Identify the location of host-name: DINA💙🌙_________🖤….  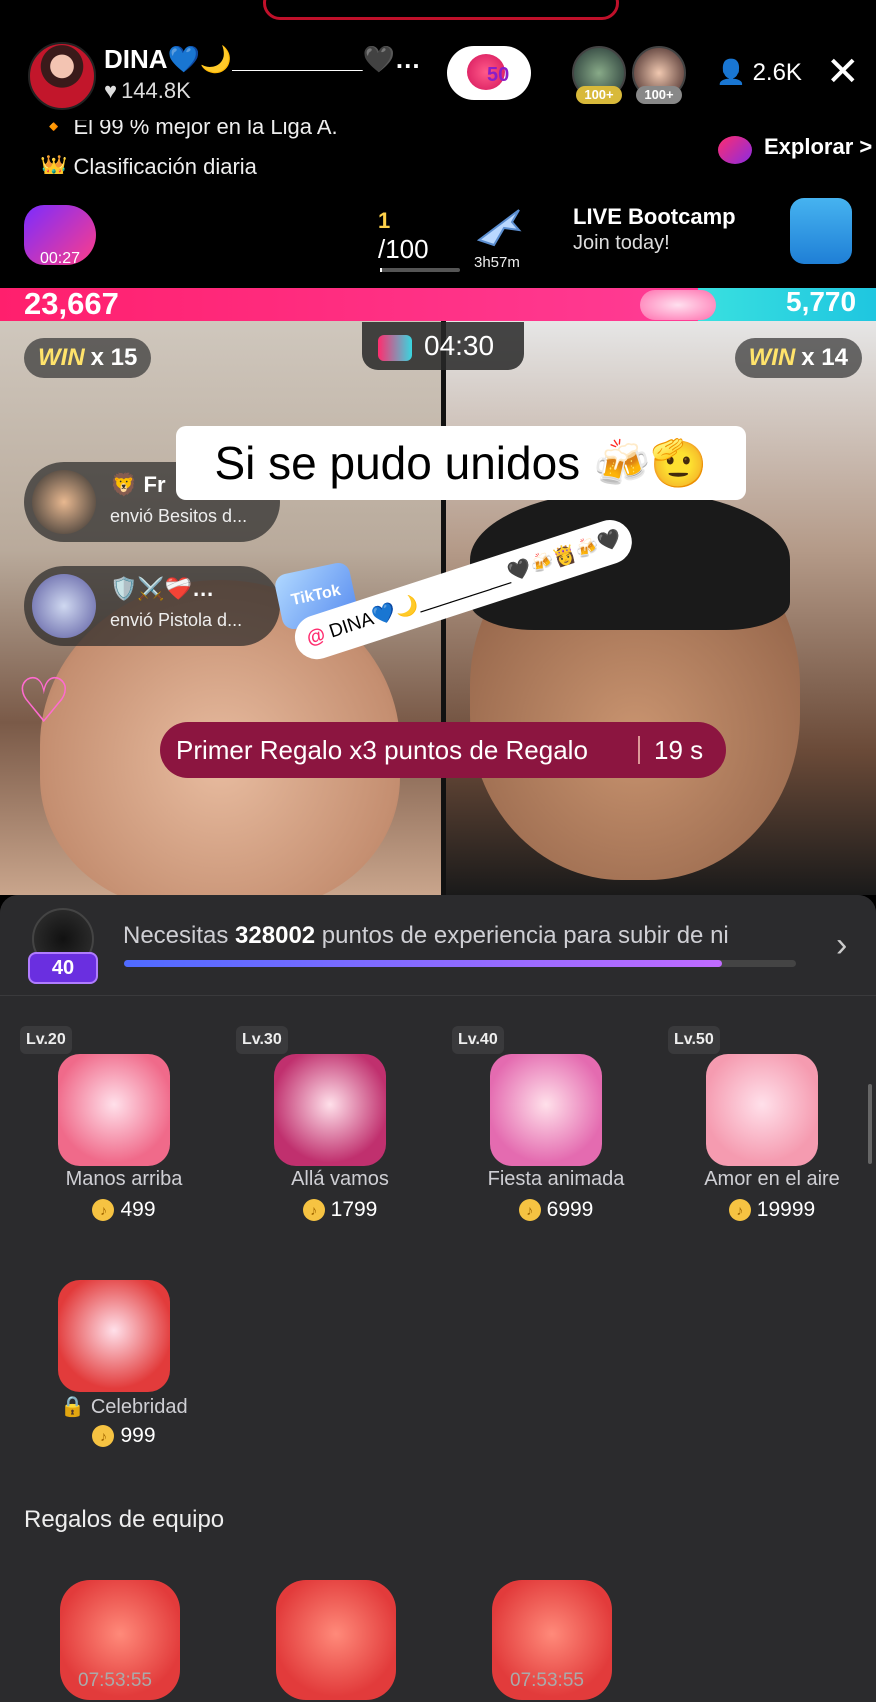
(262, 59).